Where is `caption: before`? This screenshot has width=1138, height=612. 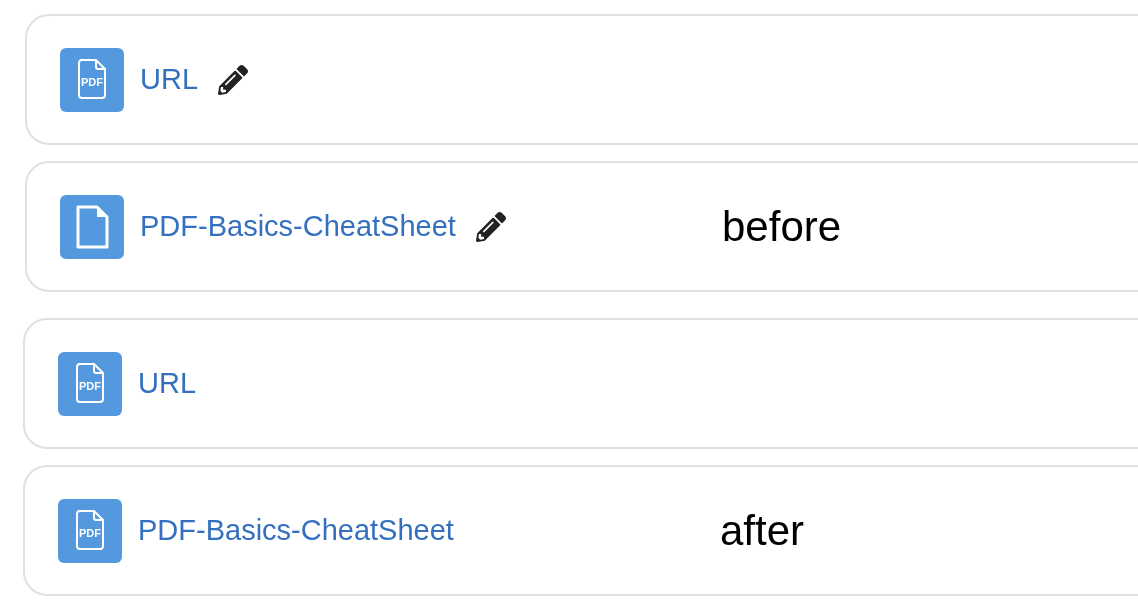
caption: before is located at coordinates (782, 227).